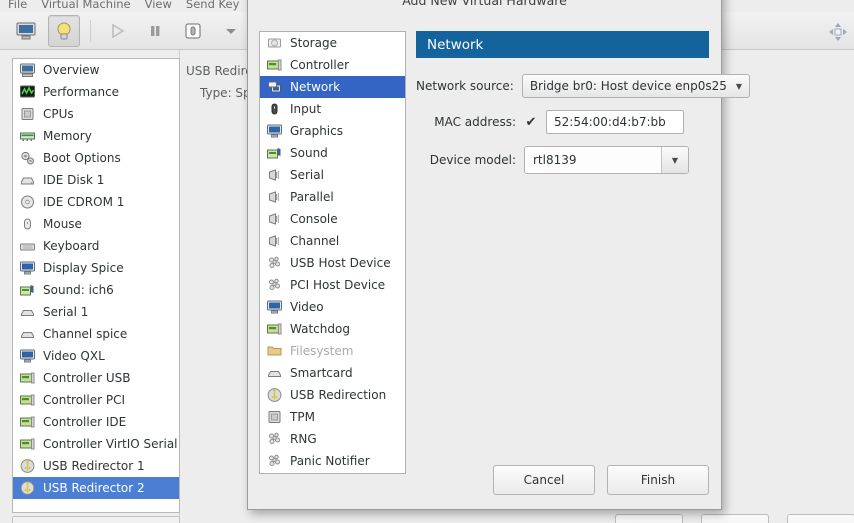 This screenshot has width=854, height=523. Describe the element at coordinates (96, 444) in the screenshot. I see `hw-item-controller-virtio-serial: Controller VirtIO Serial` at that location.